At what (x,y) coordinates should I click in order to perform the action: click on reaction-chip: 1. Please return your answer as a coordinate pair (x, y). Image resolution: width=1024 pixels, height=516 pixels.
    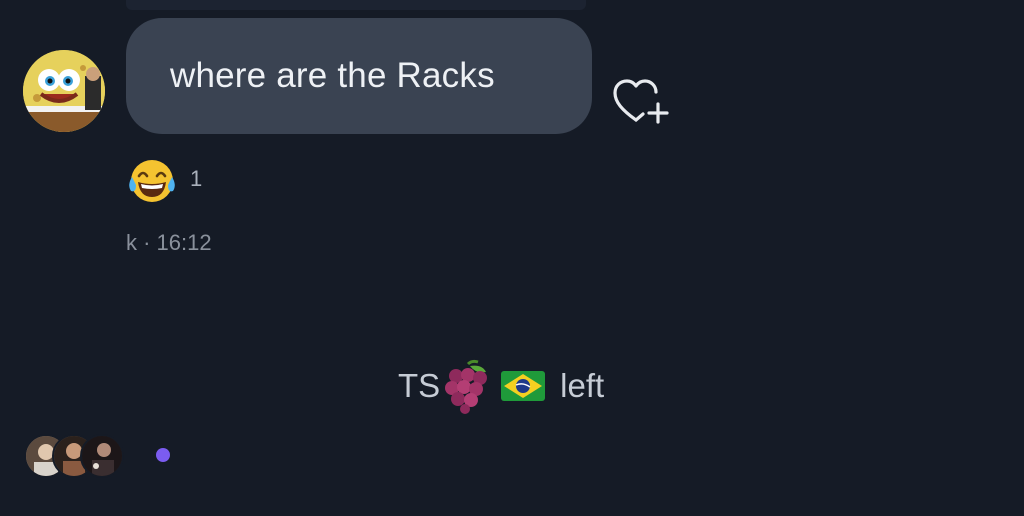
    Looking at the image, I should click on (164, 181).